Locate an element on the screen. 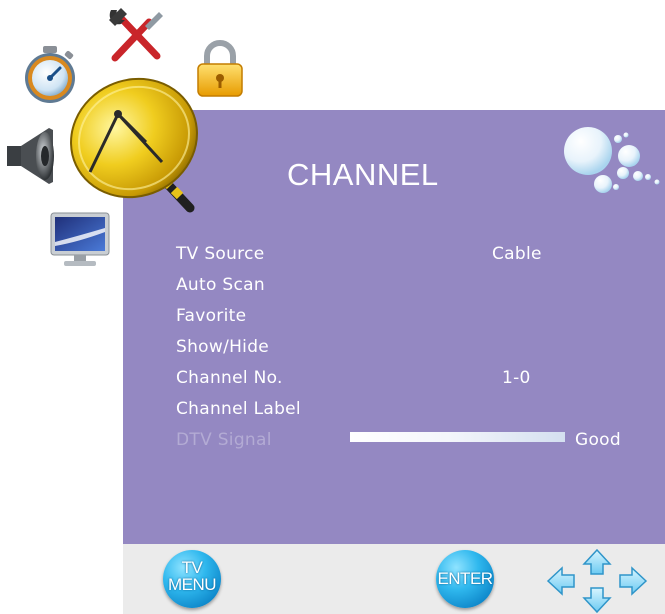  menu-item-show-hide: Show/Hide is located at coordinates (222, 347).